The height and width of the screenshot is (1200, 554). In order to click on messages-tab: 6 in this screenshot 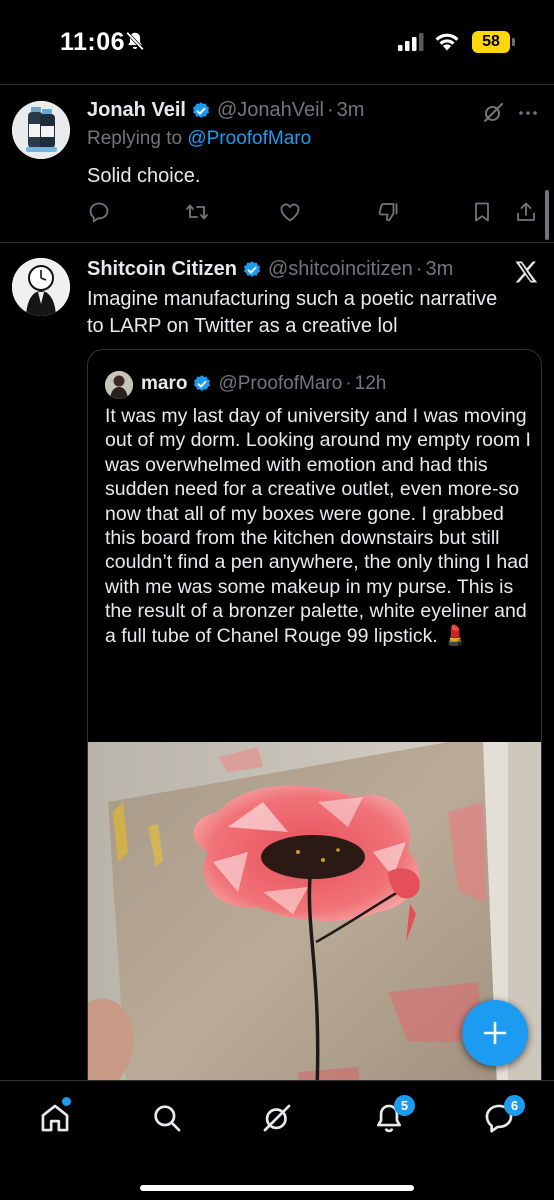, I will do `click(503, 1115)`.